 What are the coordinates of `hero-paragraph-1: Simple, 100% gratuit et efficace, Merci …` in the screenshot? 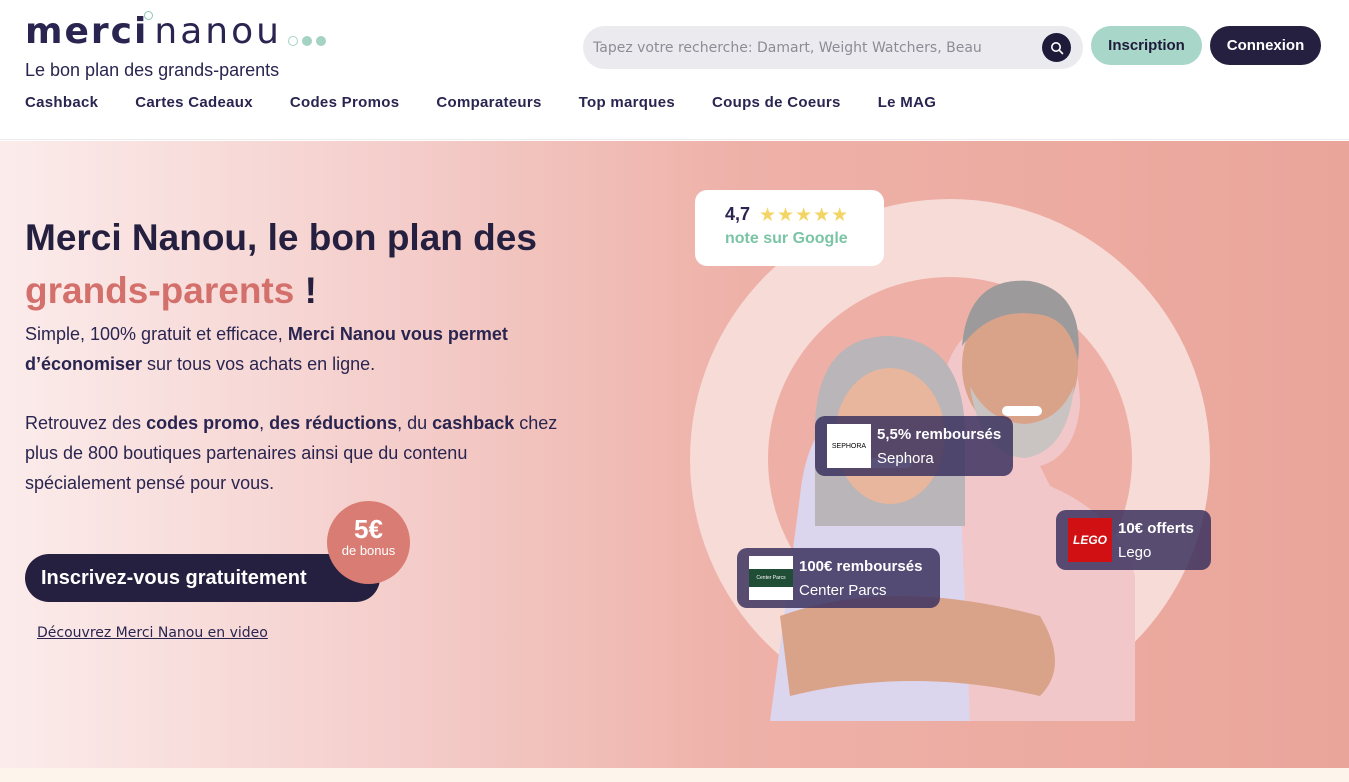 It's located at (295, 349).